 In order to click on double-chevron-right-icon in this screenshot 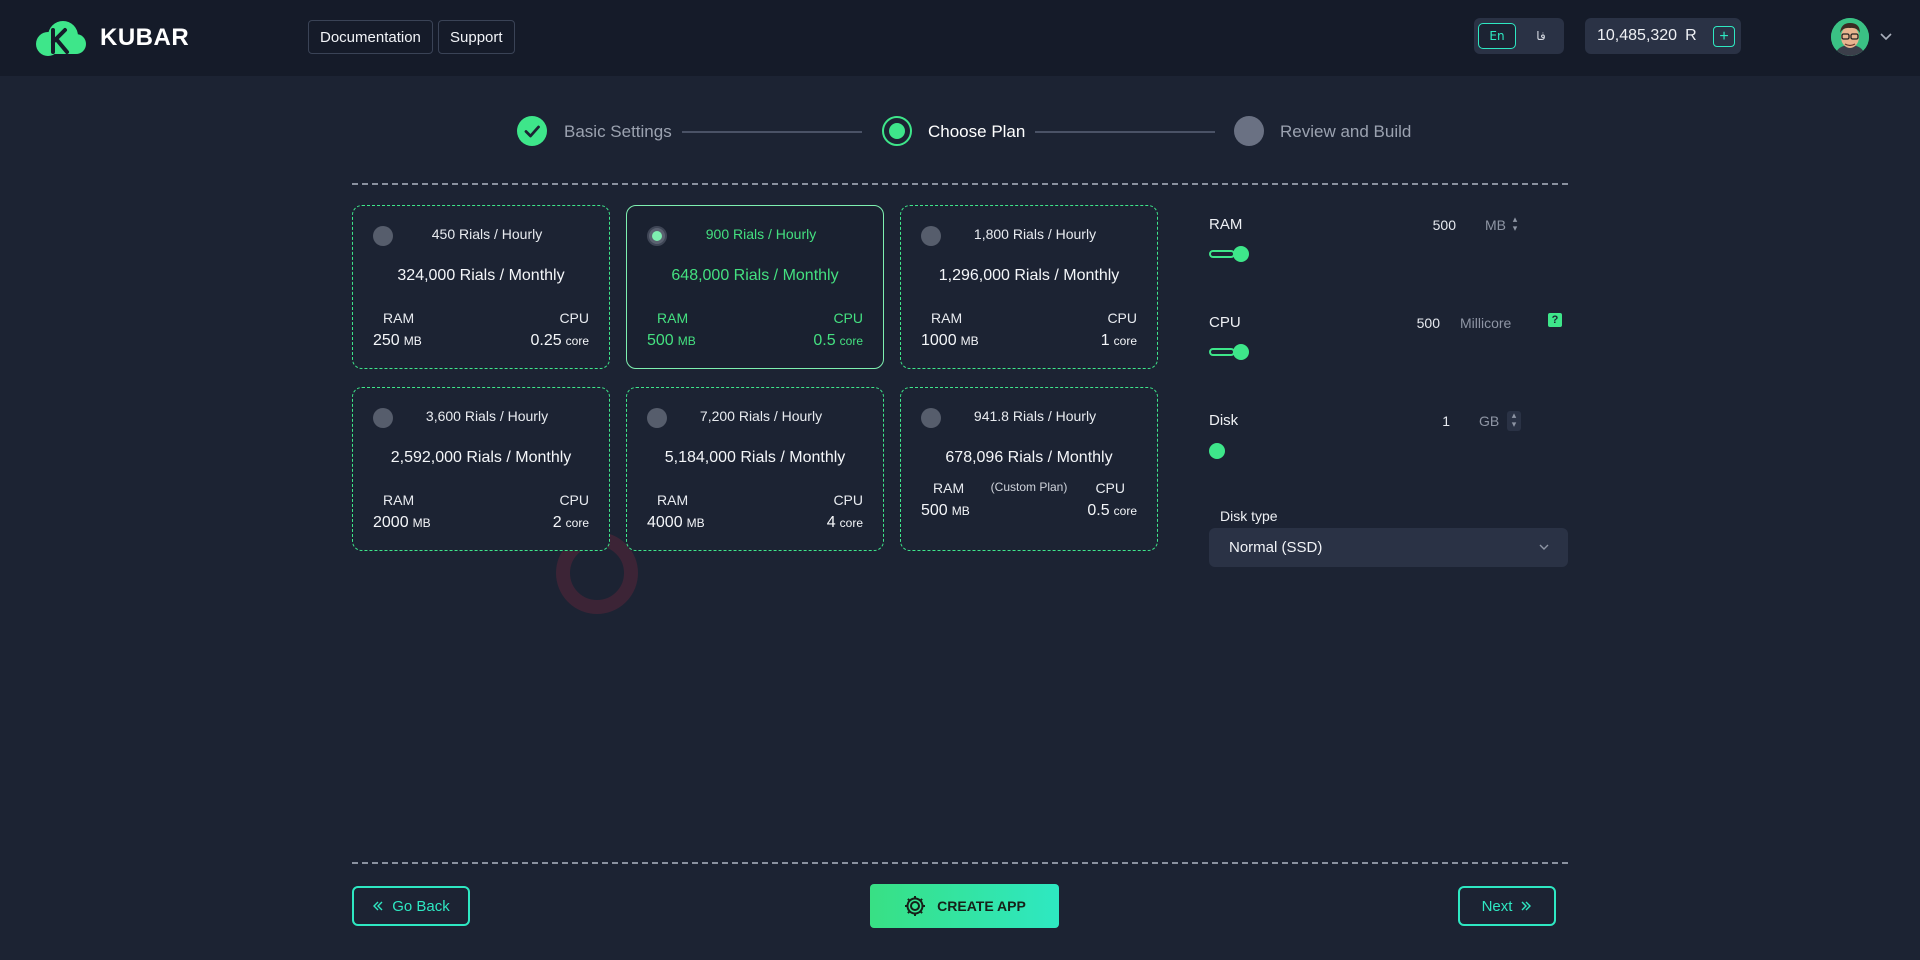, I will do `click(1526, 906)`.